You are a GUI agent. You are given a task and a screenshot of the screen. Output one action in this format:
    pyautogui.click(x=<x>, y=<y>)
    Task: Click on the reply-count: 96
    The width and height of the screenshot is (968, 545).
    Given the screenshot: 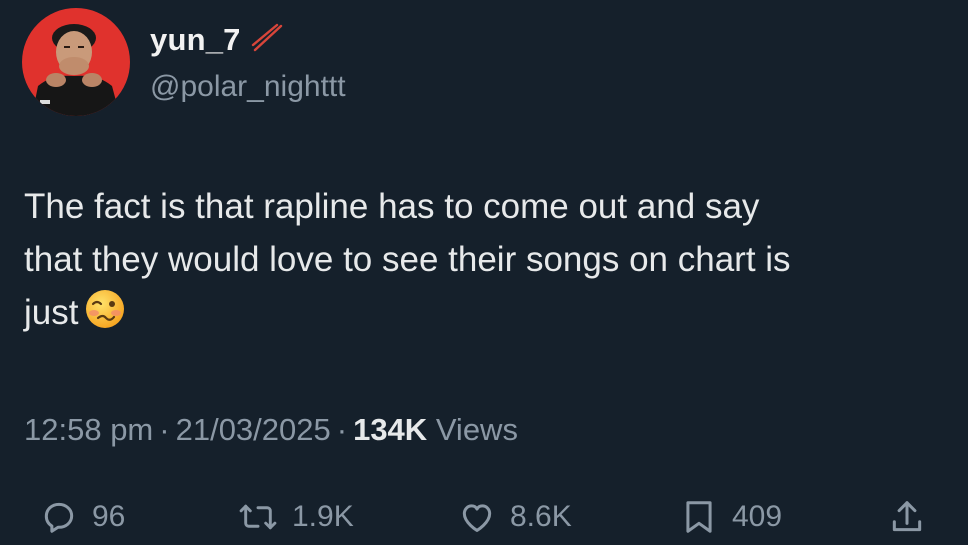 What is the action you would take?
    pyautogui.click(x=109, y=516)
    